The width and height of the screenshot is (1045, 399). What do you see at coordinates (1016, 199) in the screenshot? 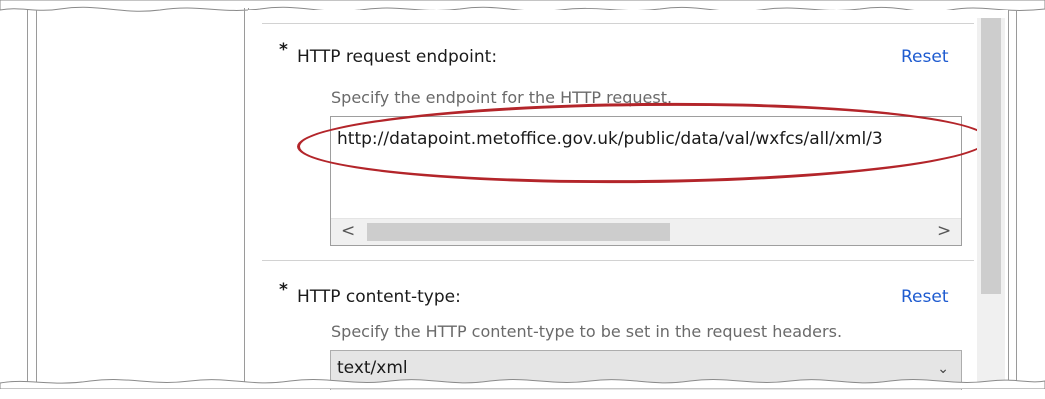
I see `outer-right-border` at bounding box center [1016, 199].